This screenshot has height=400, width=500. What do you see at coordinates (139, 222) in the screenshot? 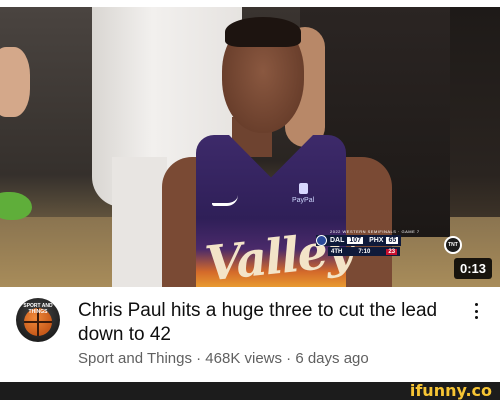
I see `opponent-leg` at bounding box center [139, 222].